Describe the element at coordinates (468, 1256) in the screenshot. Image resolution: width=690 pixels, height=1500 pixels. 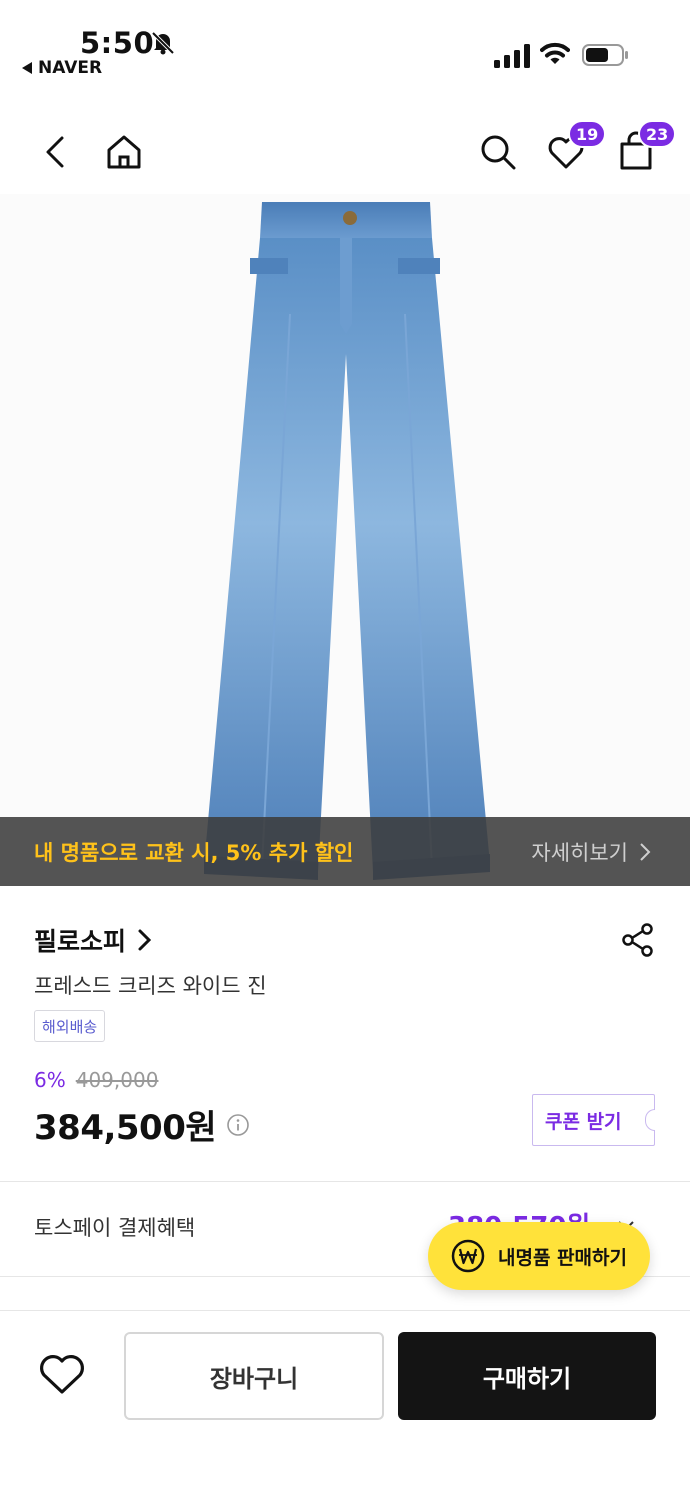
I see `won-coin-icon` at that location.